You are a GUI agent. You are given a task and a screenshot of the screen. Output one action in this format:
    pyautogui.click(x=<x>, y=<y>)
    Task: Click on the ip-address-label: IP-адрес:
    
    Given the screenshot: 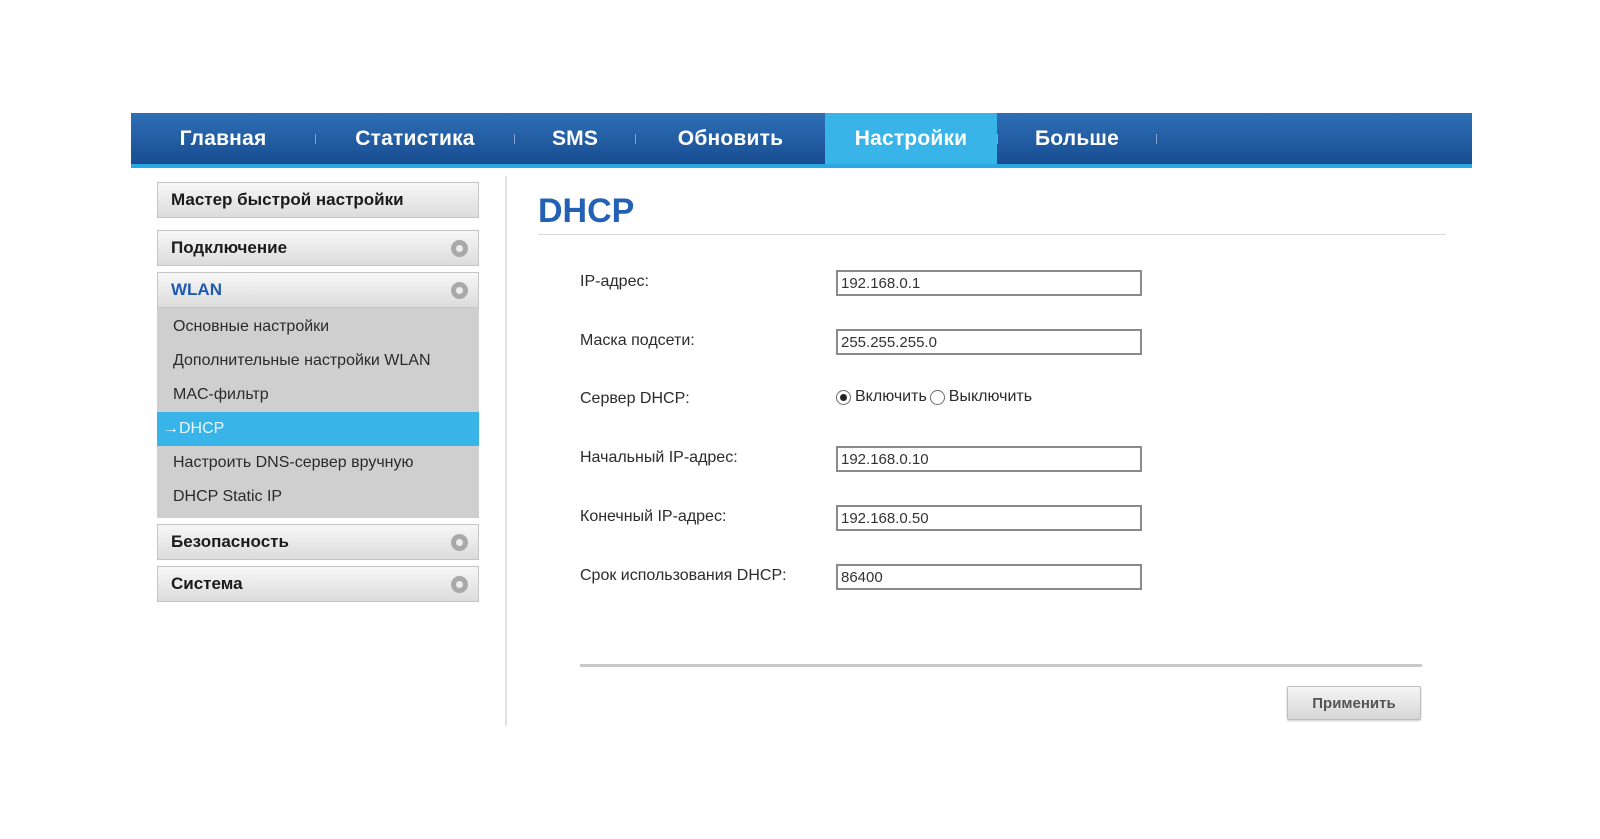 What is the action you would take?
    pyautogui.click(x=614, y=281)
    